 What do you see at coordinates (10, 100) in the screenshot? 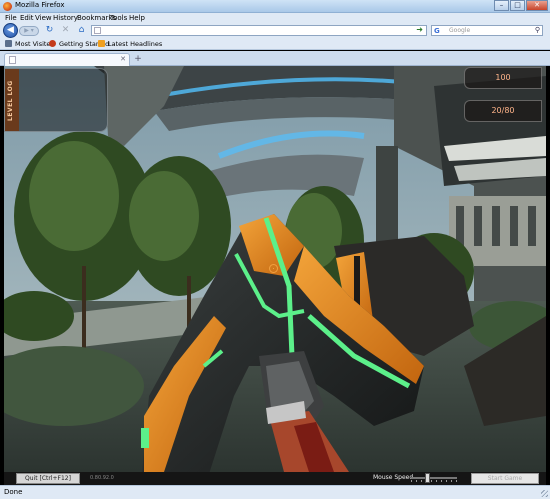
I see `level-log-label: LEVEL LOG` at bounding box center [10, 100].